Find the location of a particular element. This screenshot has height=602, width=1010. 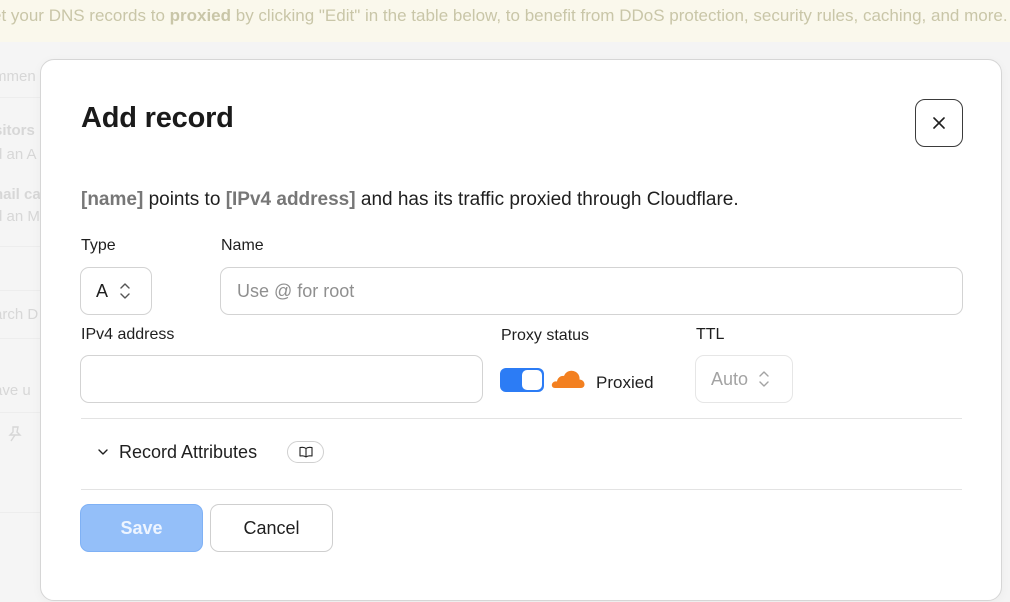

ipv4-label: IPv4 address is located at coordinates (128, 334).